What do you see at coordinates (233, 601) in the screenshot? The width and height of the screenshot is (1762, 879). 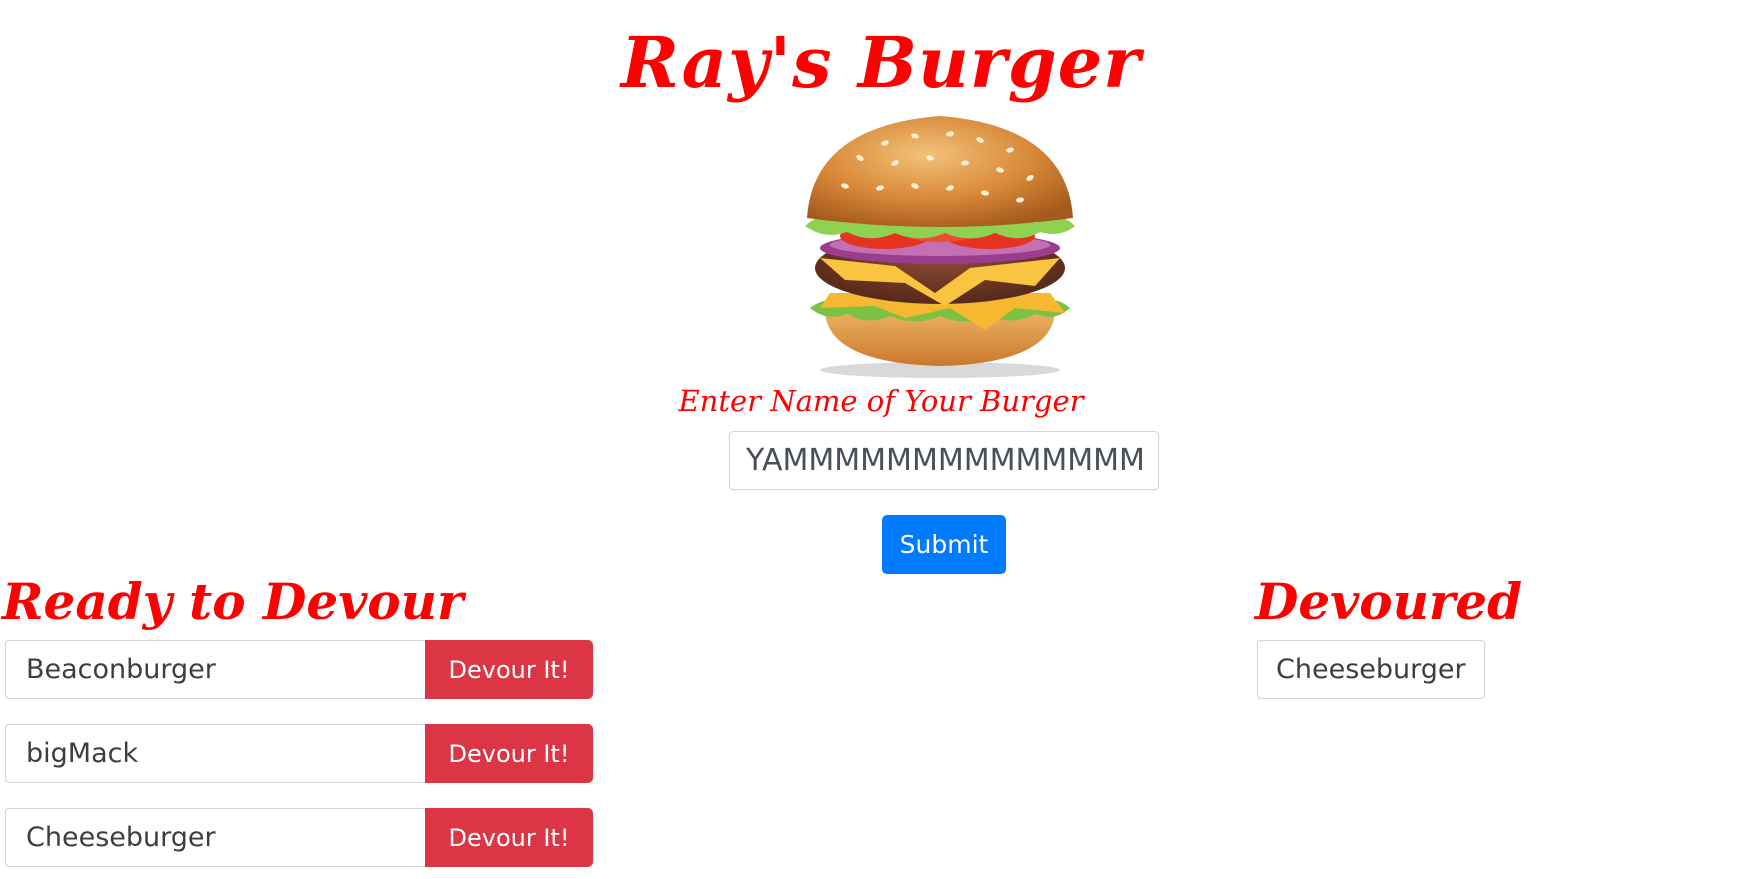 I see `ready-to-devour-heading: Ready to Devour` at bounding box center [233, 601].